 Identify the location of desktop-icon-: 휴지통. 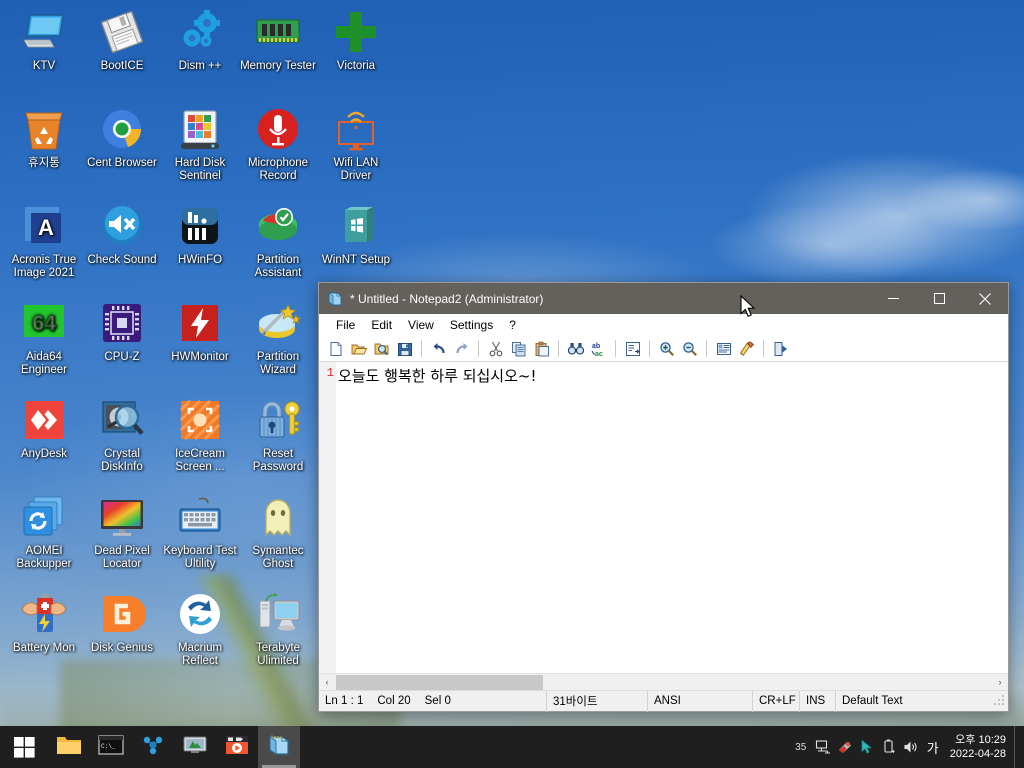
(44, 137).